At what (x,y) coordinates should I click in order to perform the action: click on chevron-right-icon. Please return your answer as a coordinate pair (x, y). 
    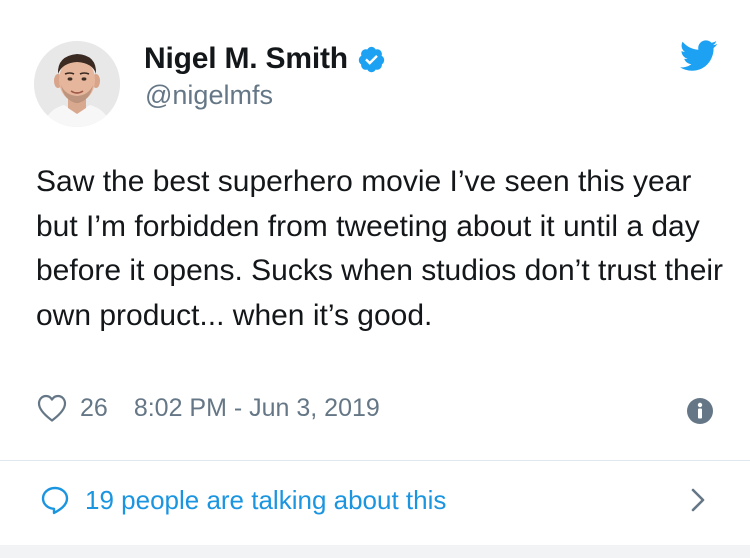
    Looking at the image, I should click on (698, 500).